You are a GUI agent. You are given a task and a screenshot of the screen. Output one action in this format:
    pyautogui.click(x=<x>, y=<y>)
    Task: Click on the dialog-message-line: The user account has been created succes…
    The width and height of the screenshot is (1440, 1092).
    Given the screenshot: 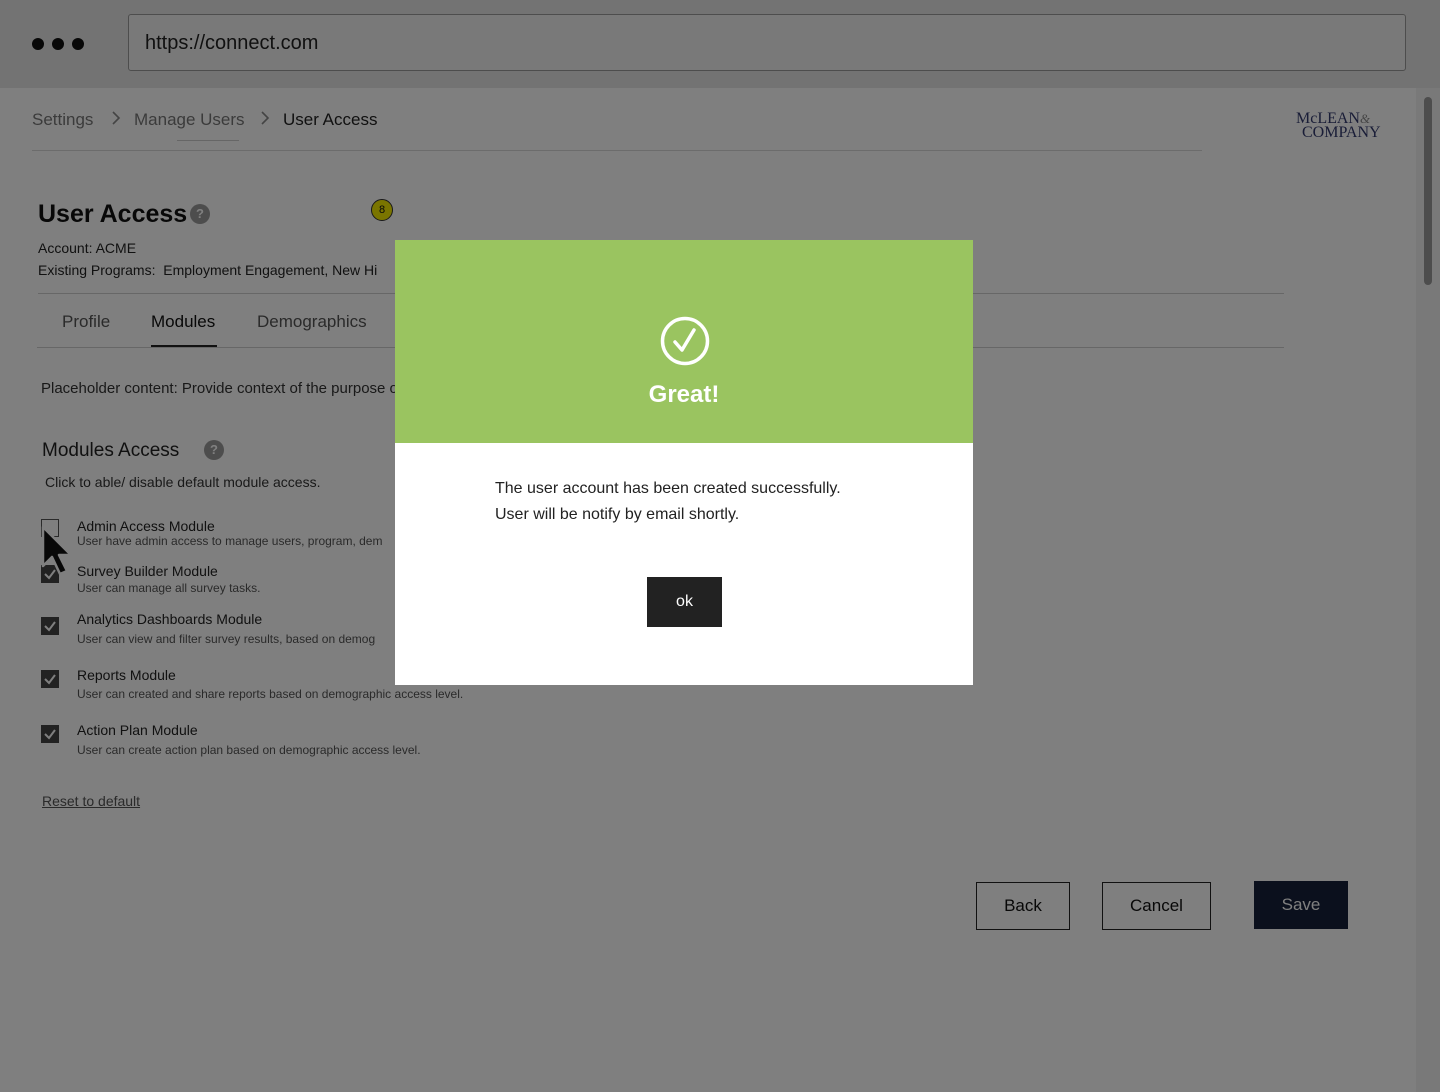 What is the action you would take?
    pyautogui.click(x=668, y=488)
    